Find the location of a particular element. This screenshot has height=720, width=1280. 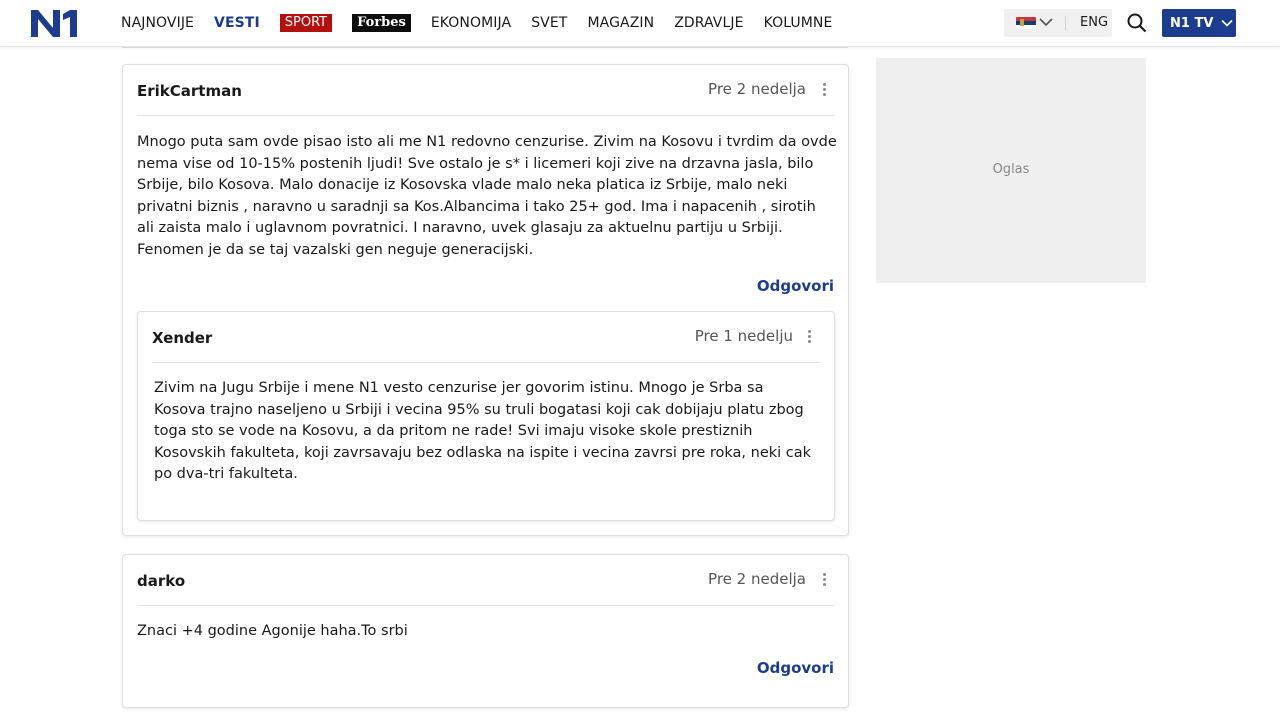

reply-time: Pre 1 nedelju is located at coordinates (743, 336).